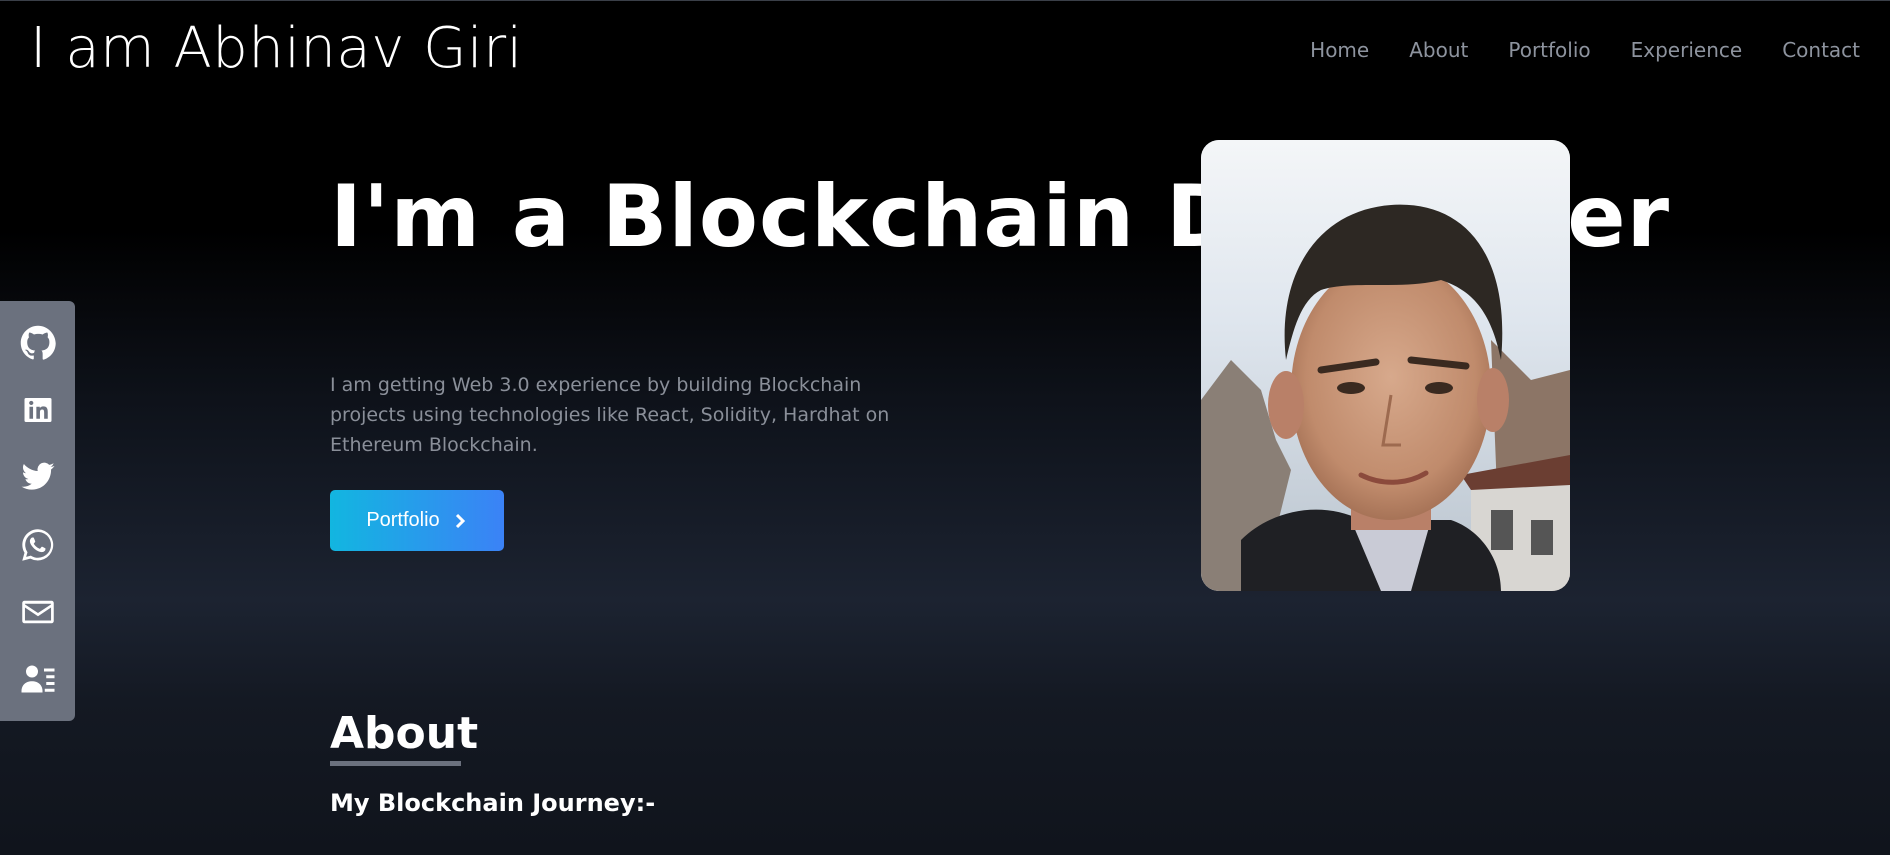 This screenshot has height=855, width=1890. I want to click on linkedin-link, so click(38, 410).